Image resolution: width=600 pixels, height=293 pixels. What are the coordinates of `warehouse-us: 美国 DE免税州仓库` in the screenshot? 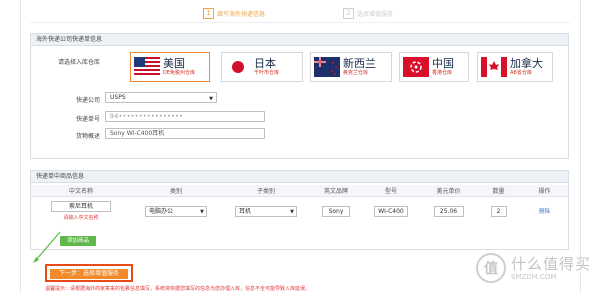 It's located at (170, 67).